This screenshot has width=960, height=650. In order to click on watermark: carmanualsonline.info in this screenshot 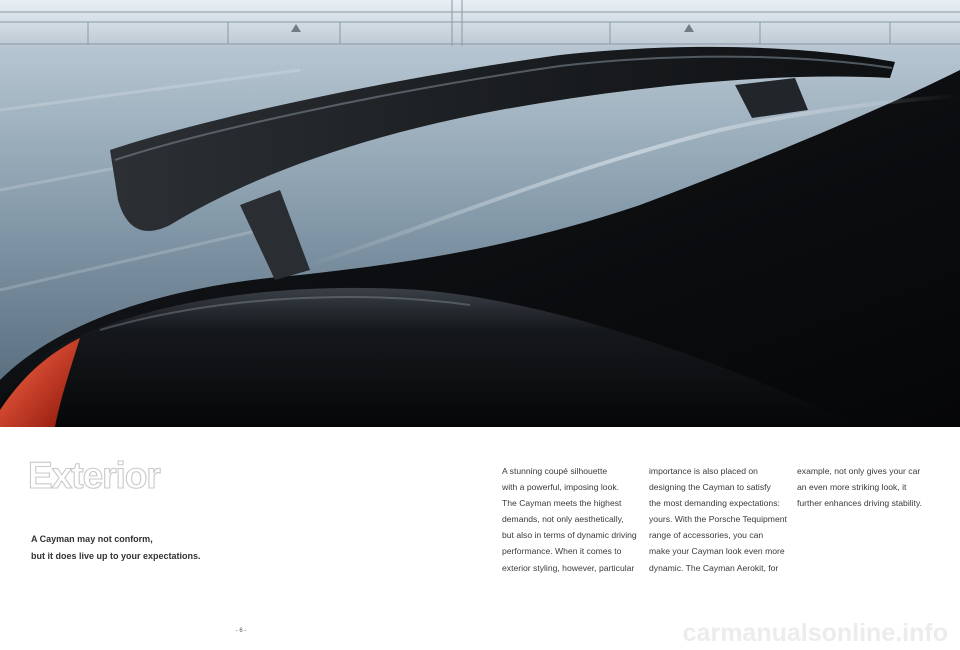, I will do `click(815, 633)`.